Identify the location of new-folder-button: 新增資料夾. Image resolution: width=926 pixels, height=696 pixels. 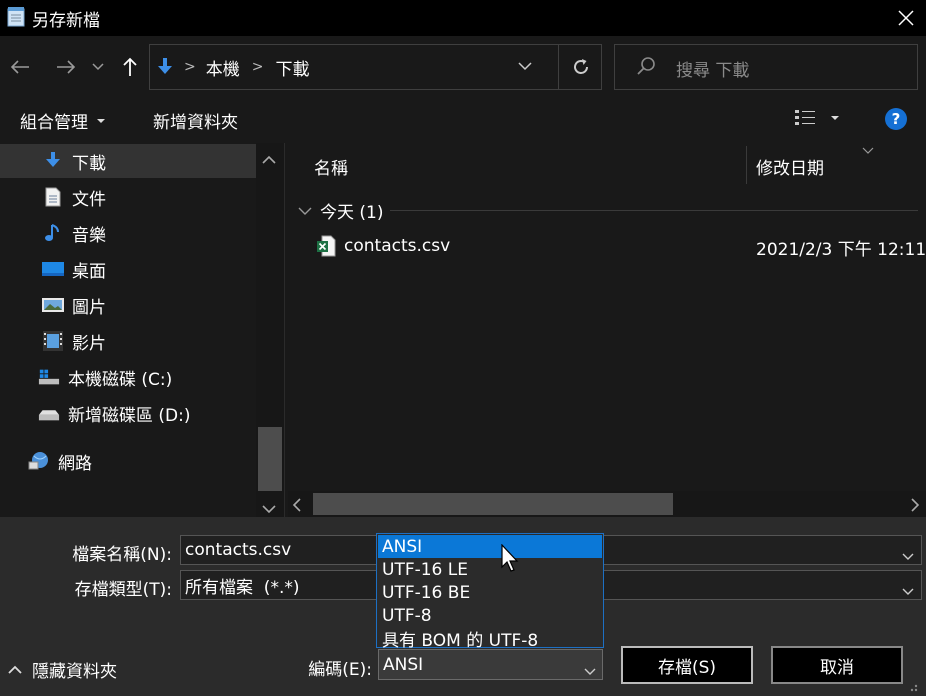
(195, 120).